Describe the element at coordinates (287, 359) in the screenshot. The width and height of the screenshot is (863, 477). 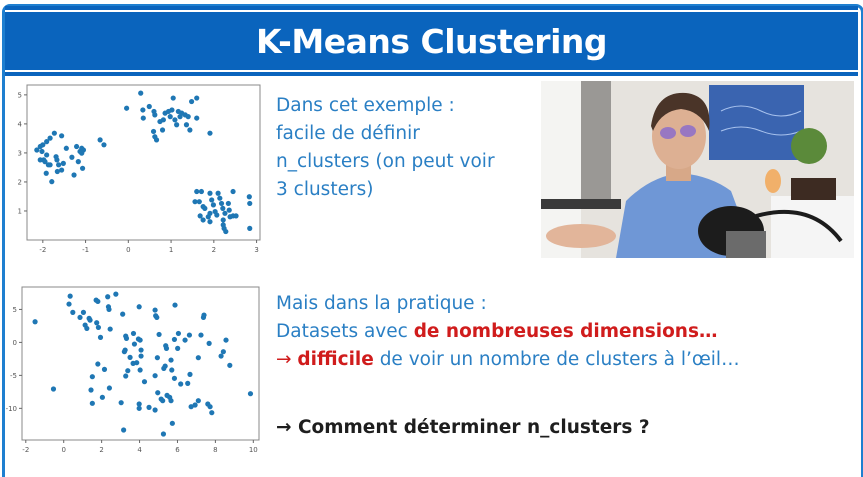
I see `arrow-icon: →` at that location.